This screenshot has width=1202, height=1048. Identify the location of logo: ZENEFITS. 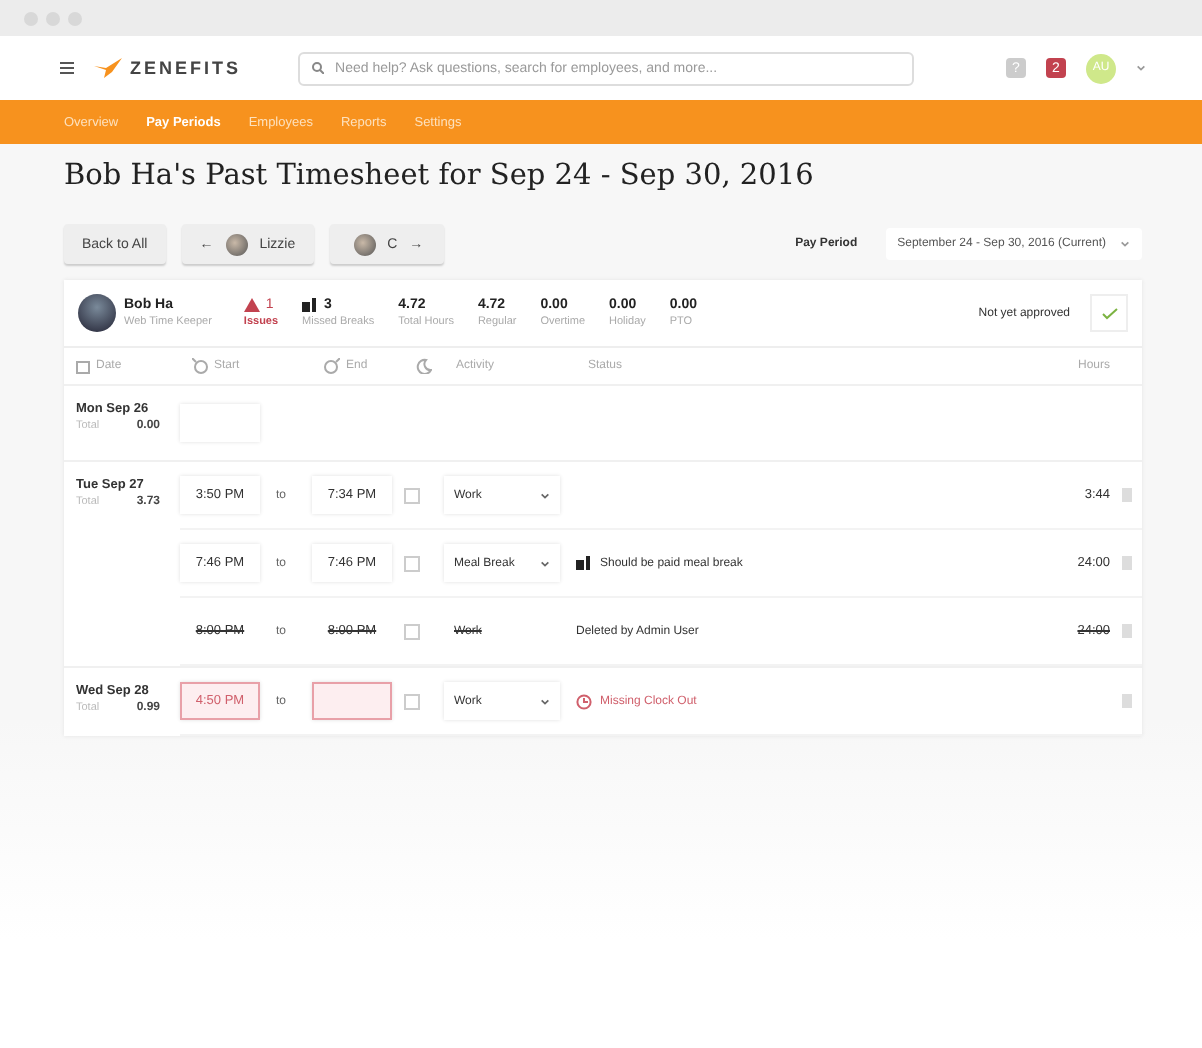
(168, 68).